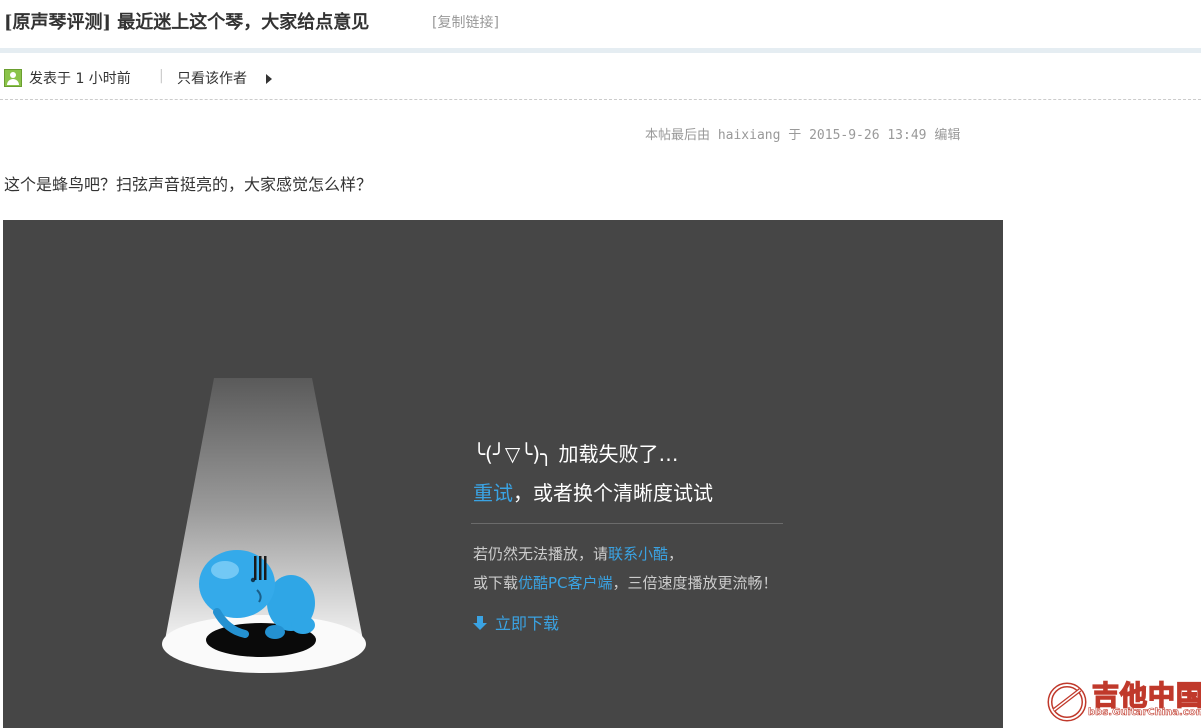  I want to click on edit-note: 本帖最后由 haixiang 于 2015-9-26 13:49 编辑, so click(803, 135).